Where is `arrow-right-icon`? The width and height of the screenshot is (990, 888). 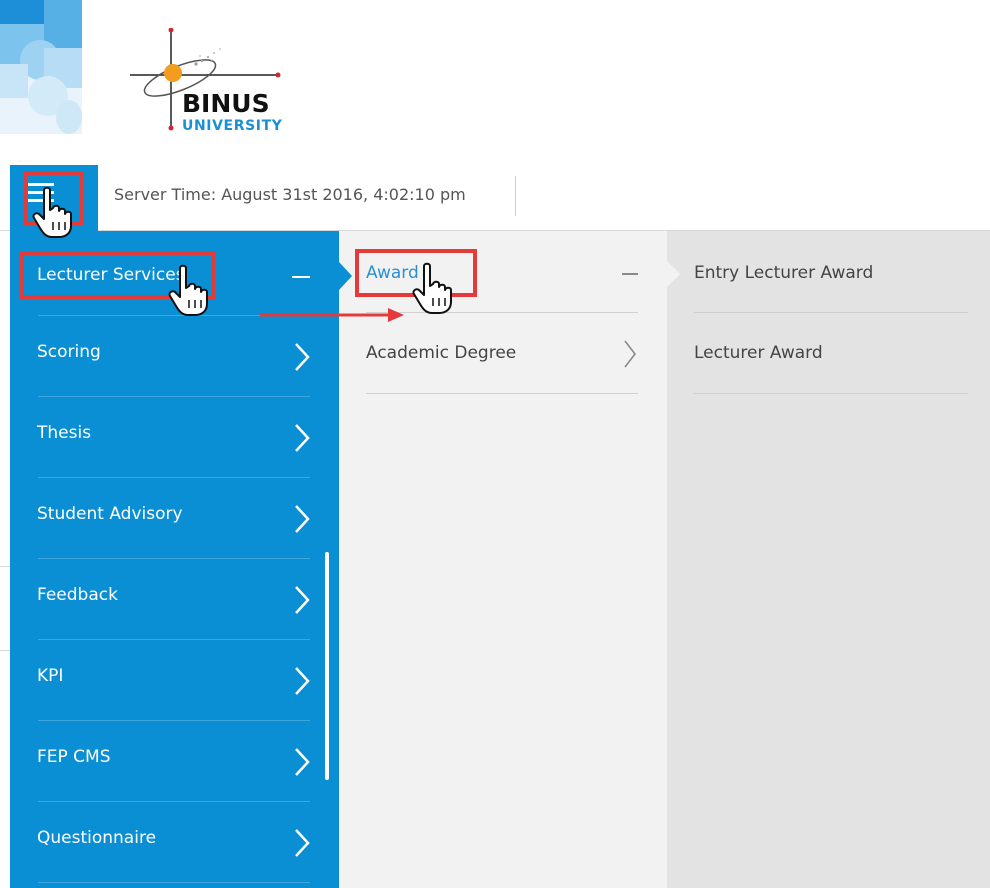 arrow-right-icon is located at coordinates (332, 315).